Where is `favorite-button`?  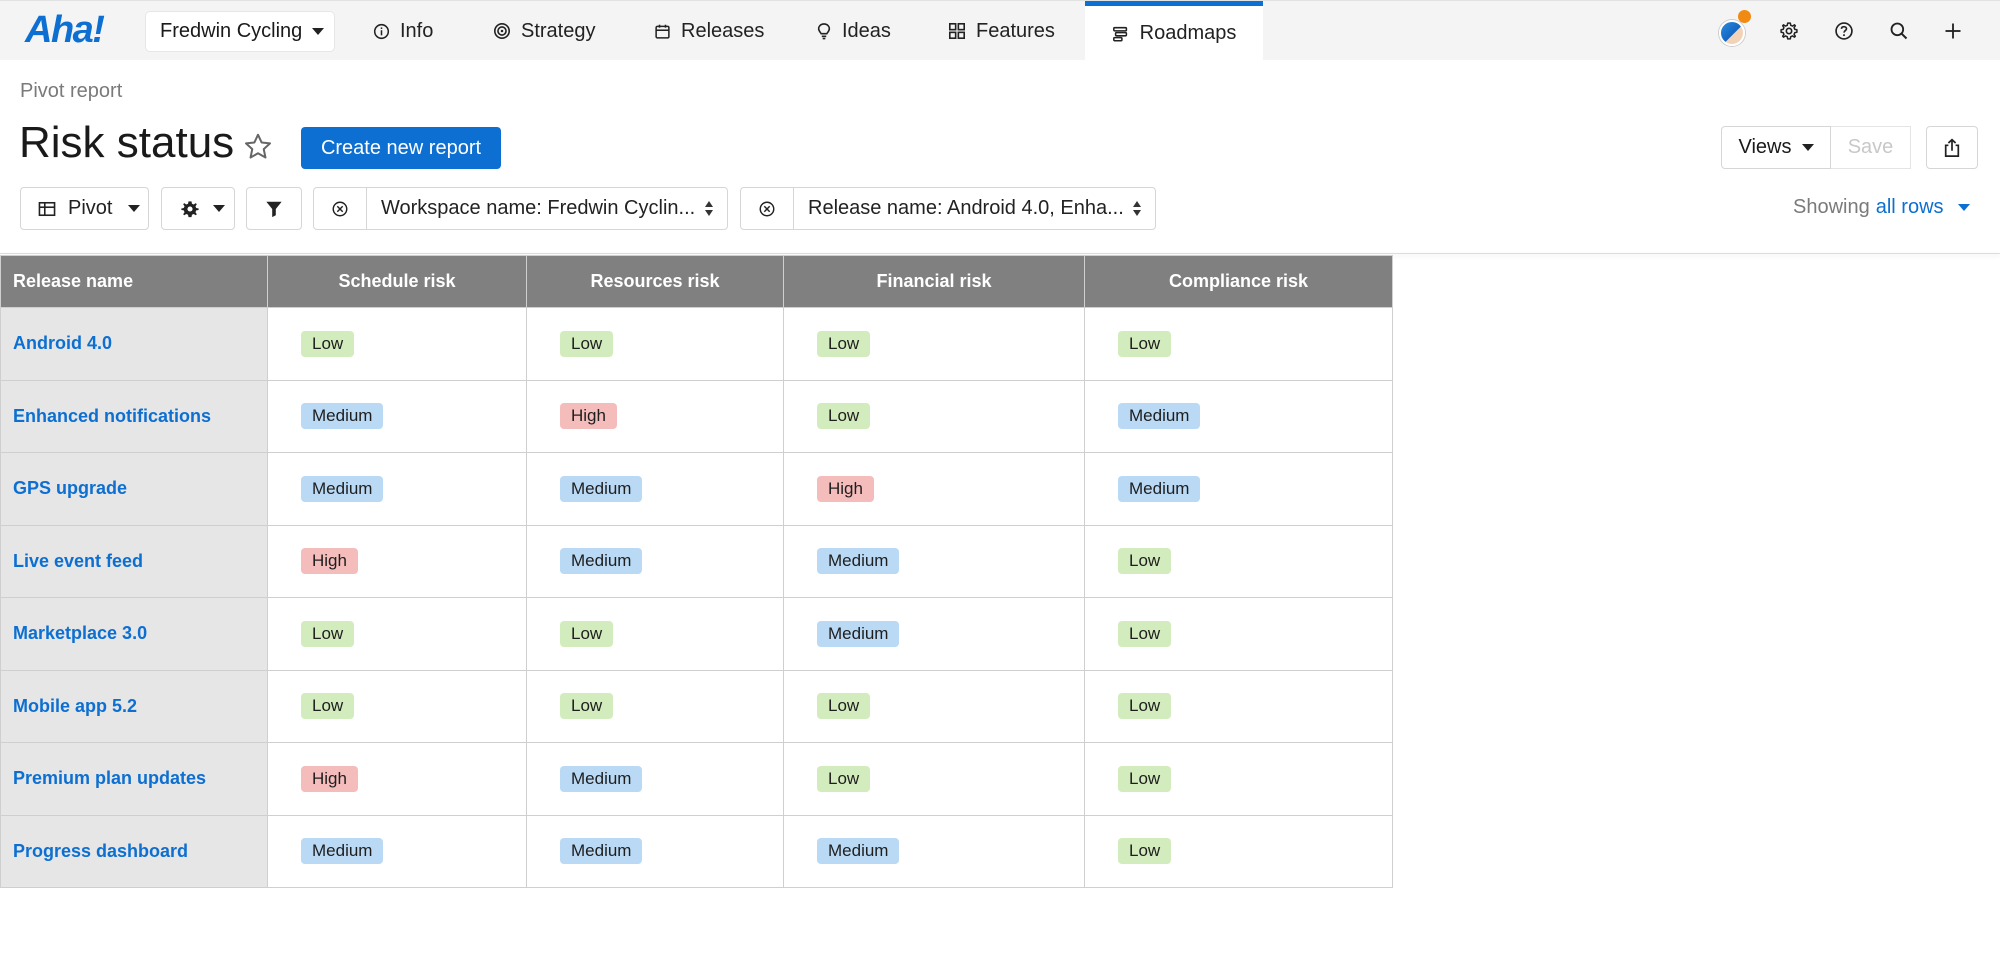
favorite-button is located at coordinates (258, 149).